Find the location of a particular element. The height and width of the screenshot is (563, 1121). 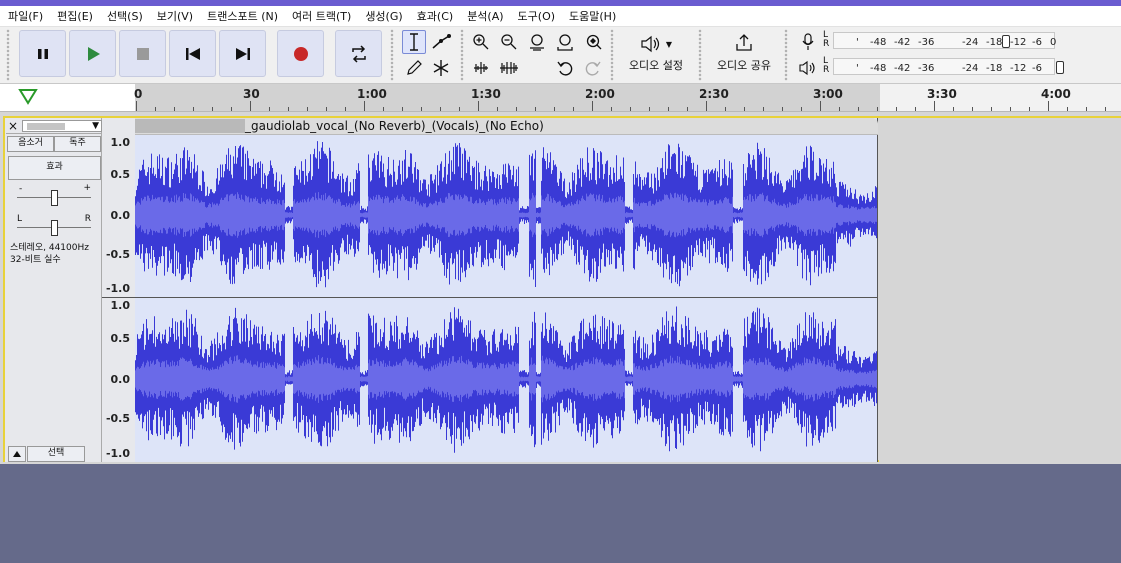

track-info-format: 스테레오, 44100Hz is located at coordinates (49, 248).